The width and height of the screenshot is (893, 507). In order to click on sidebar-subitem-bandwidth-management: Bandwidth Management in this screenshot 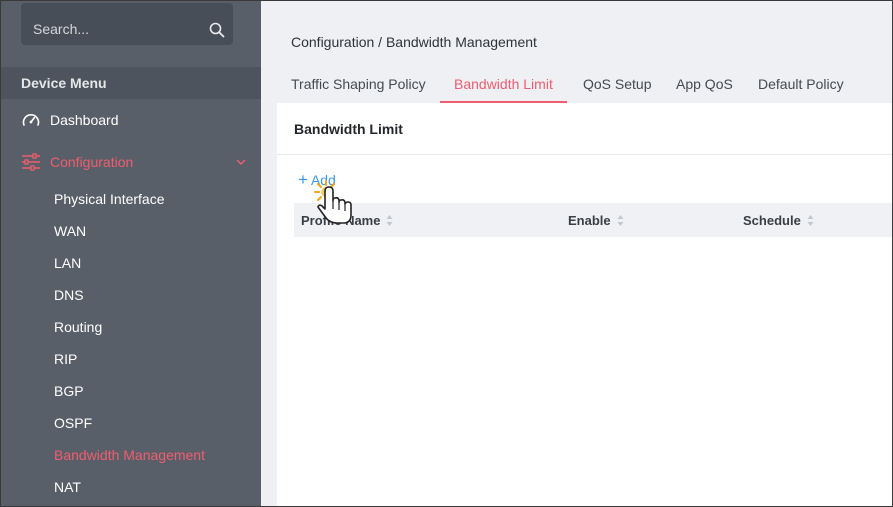, I will do `click(129, 455)`.